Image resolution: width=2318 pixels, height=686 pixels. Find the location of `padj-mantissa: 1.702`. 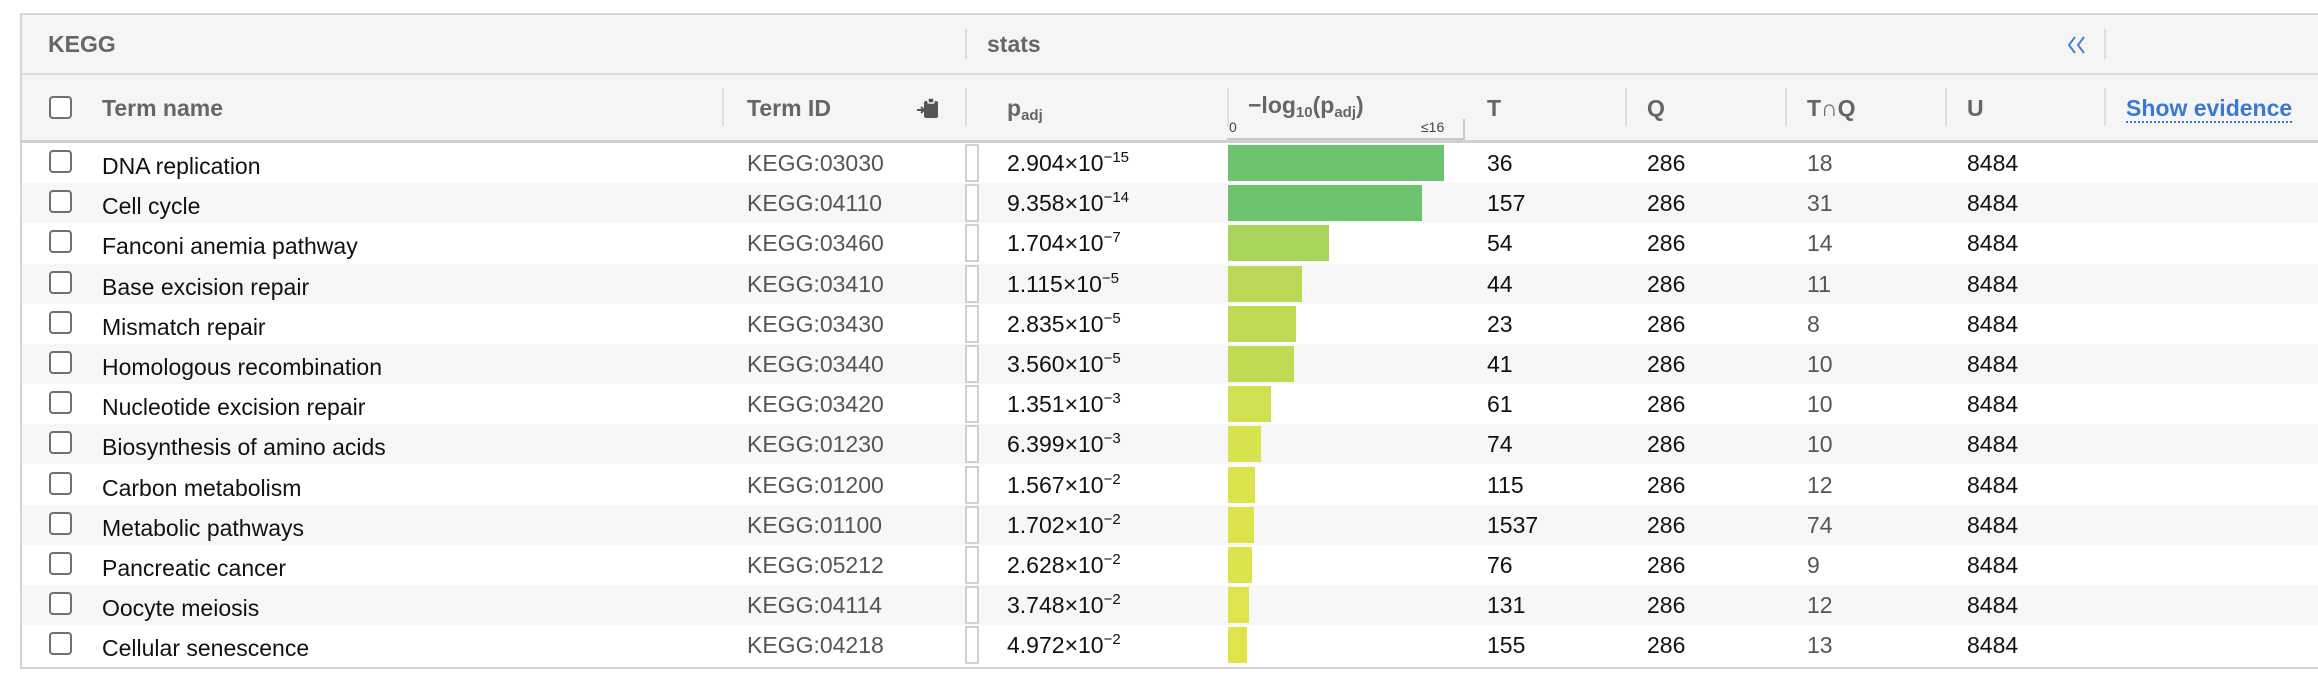

padj-mantissa: 1.702 is located at coordinates (1036, 524).